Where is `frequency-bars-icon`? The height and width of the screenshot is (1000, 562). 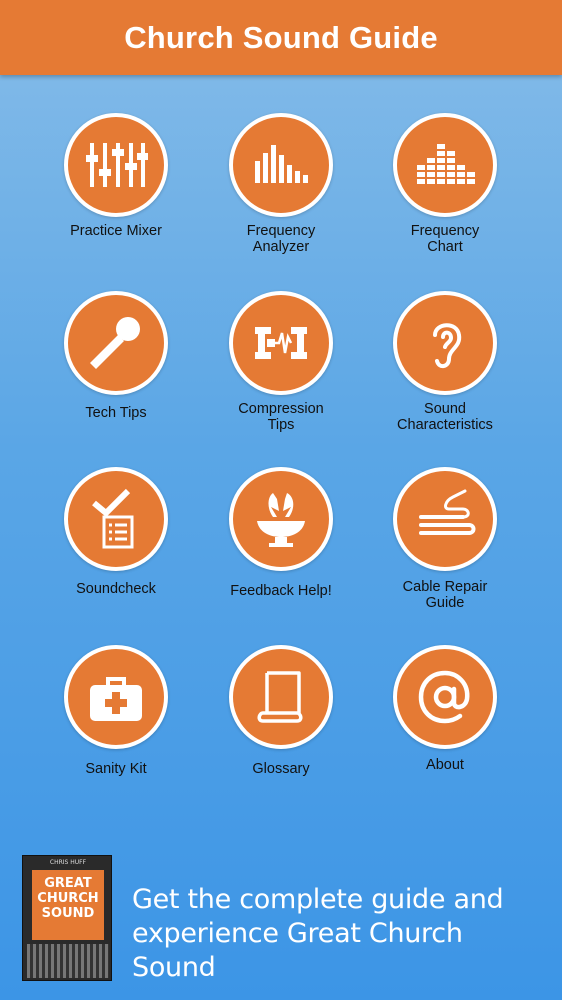
frequency-bars-icon is located at coordinates (281, 165).